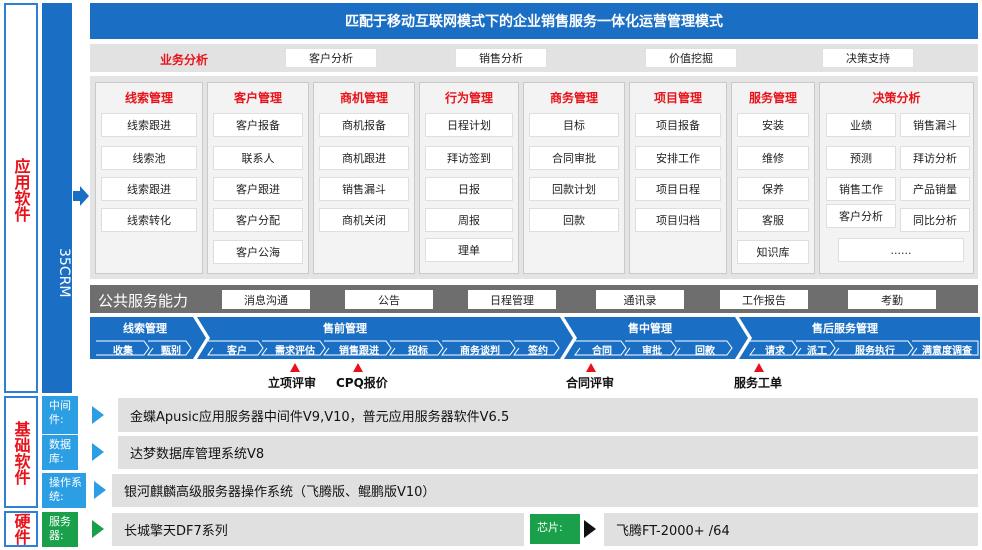  Describe the element at coordinates (171, 349) in the screenshot. I see `flow-step: 甄别` at that location.